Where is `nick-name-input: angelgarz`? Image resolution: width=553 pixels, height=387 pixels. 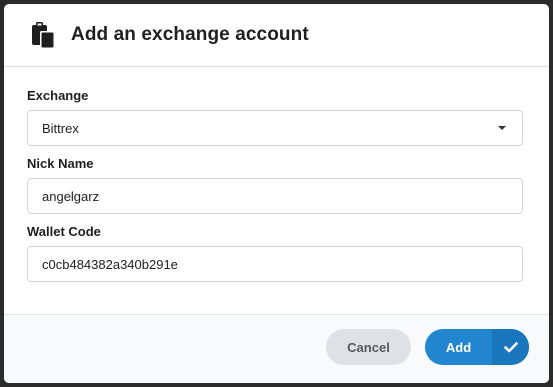
nick-name-input: angelgarz is located at coordinates (275, 196).